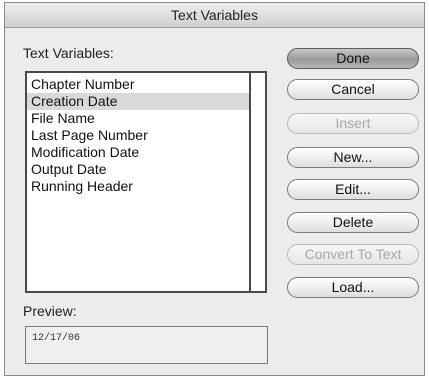  Describe the element at coordinates (353, 89) in the screenshot. I see `cancel-button: Cancel` at that location.